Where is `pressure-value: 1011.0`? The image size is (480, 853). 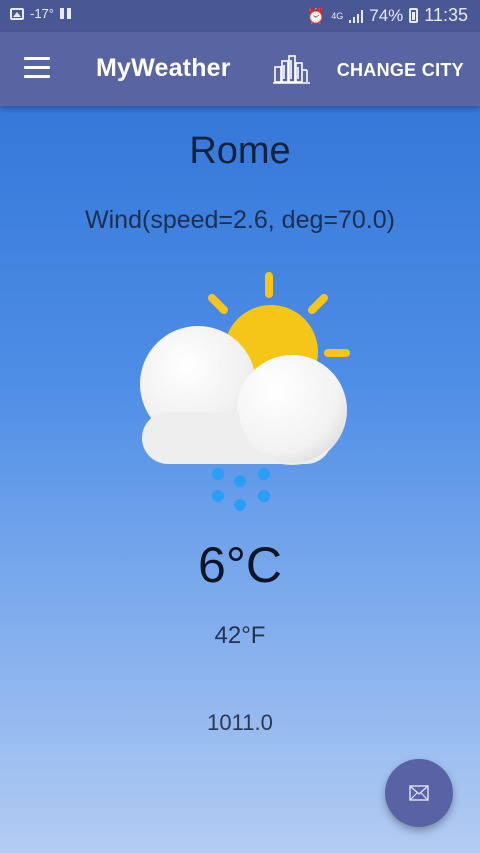 pressure-value: 1011.0 is located at coordinates (240, 722).